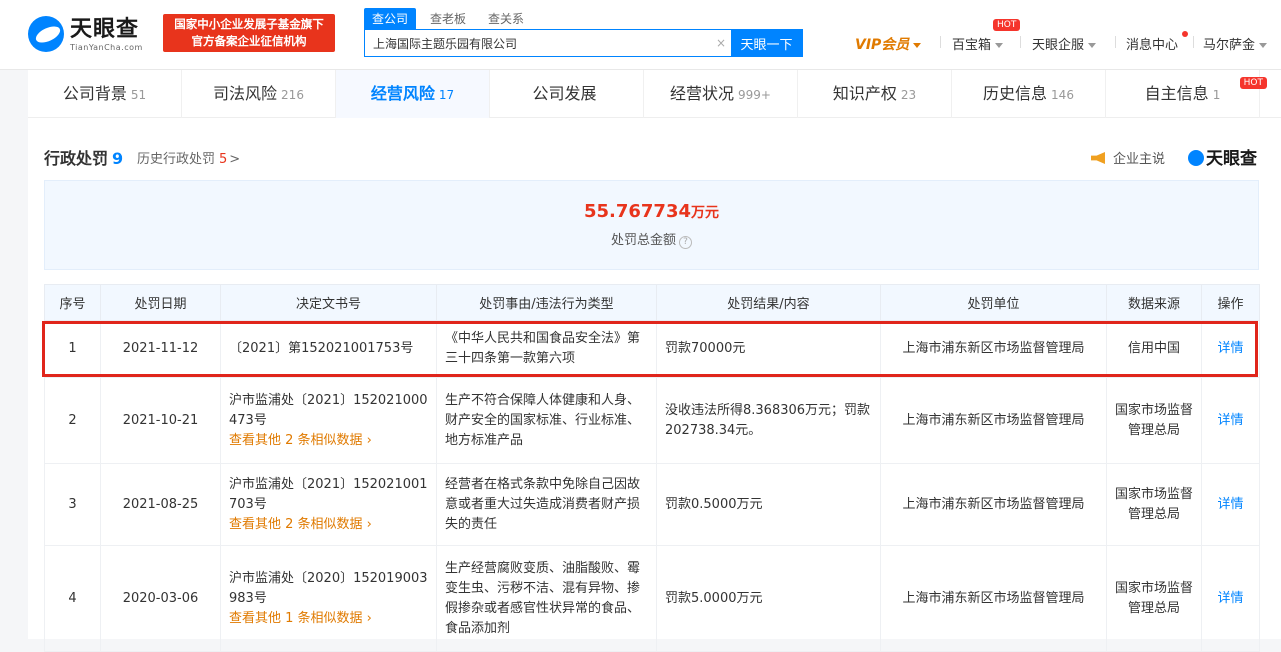 Image resolution: width=1281 pixels, height=652 pixels. Describe the element at coordinates (72, 302) in the screenshot. I see `col-header-no: 序号` at that location.